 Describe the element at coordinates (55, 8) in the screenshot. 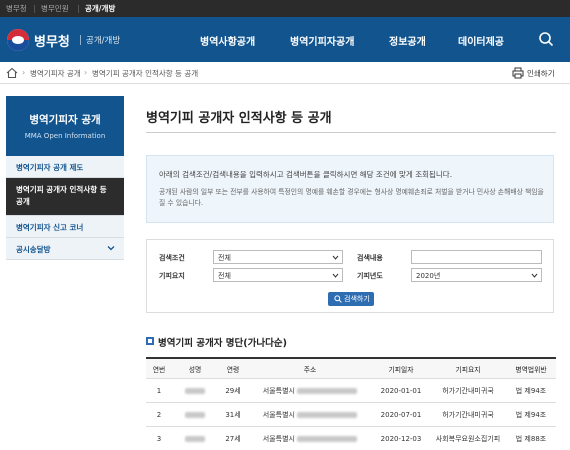

I see `topbar-link-civil: 병무민원` at that location.